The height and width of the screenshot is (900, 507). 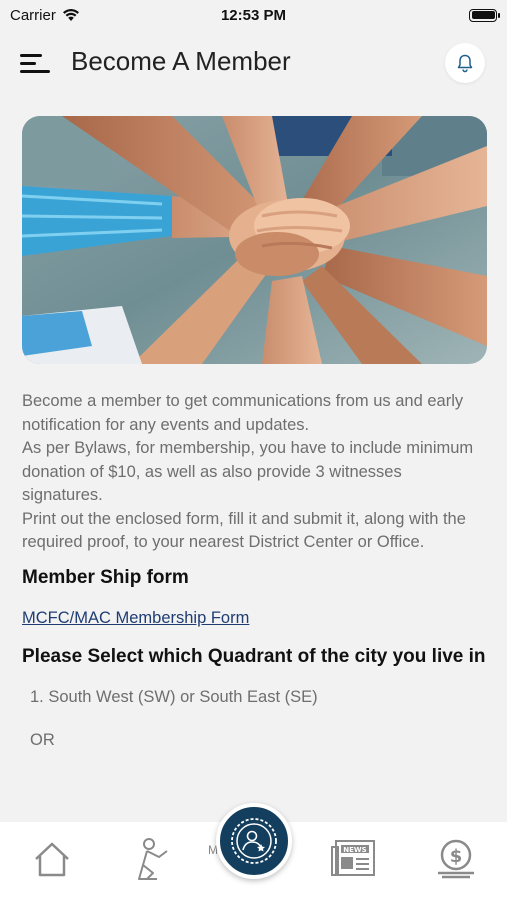 I want to click on svg-text: NEWS, so click(x=354, y=850).